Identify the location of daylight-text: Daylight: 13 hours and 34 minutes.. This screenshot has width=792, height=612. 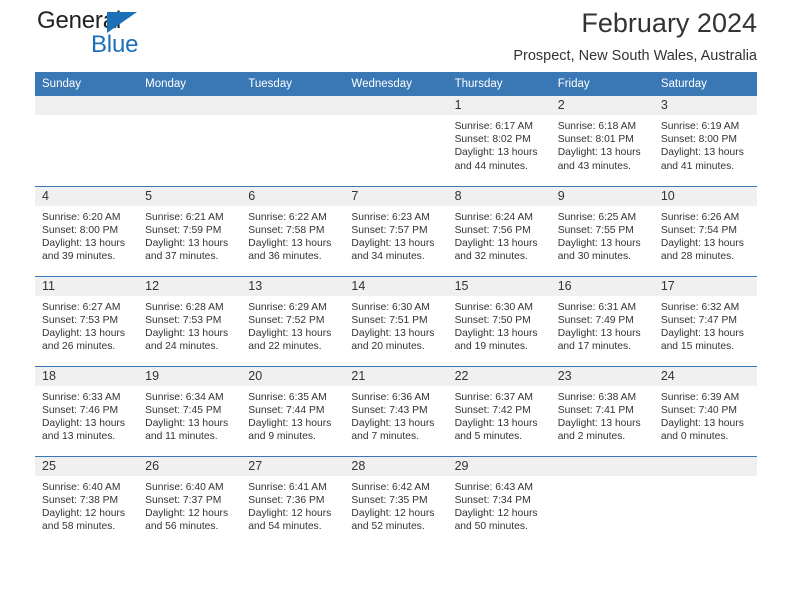
(393, 250).